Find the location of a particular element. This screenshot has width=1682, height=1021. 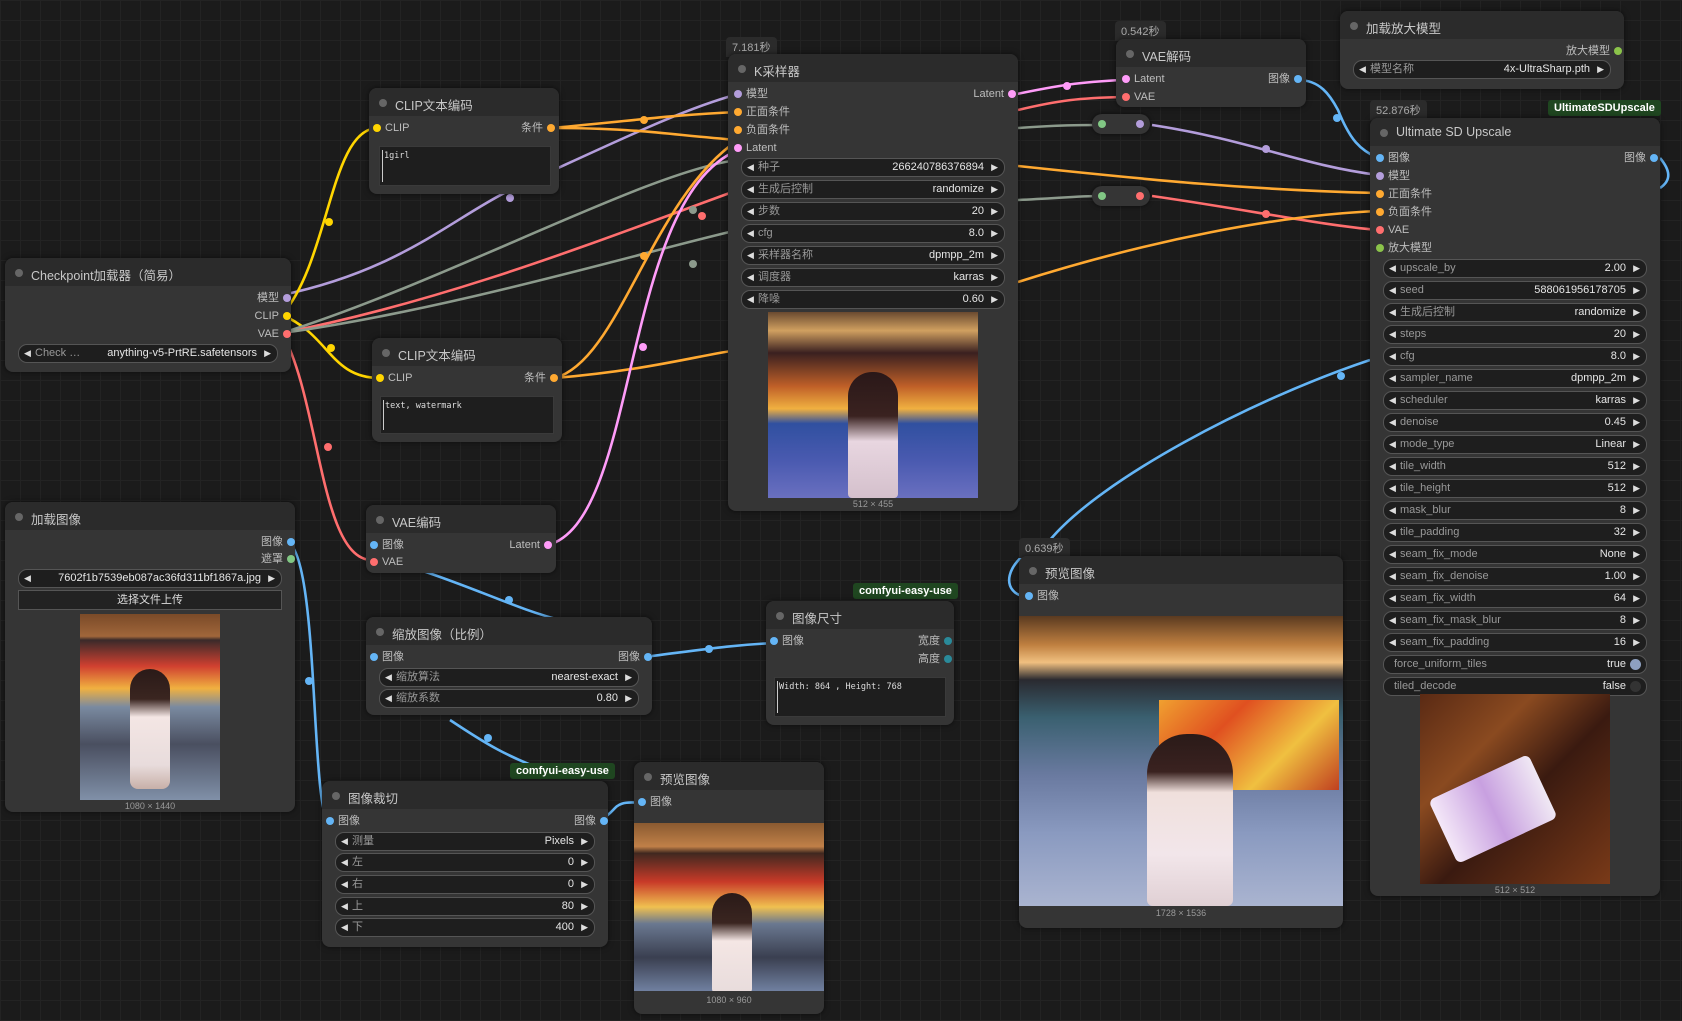

tile-height-widget: ◀ tile_height 512 ▶ is located at coordinates (1515, 488).